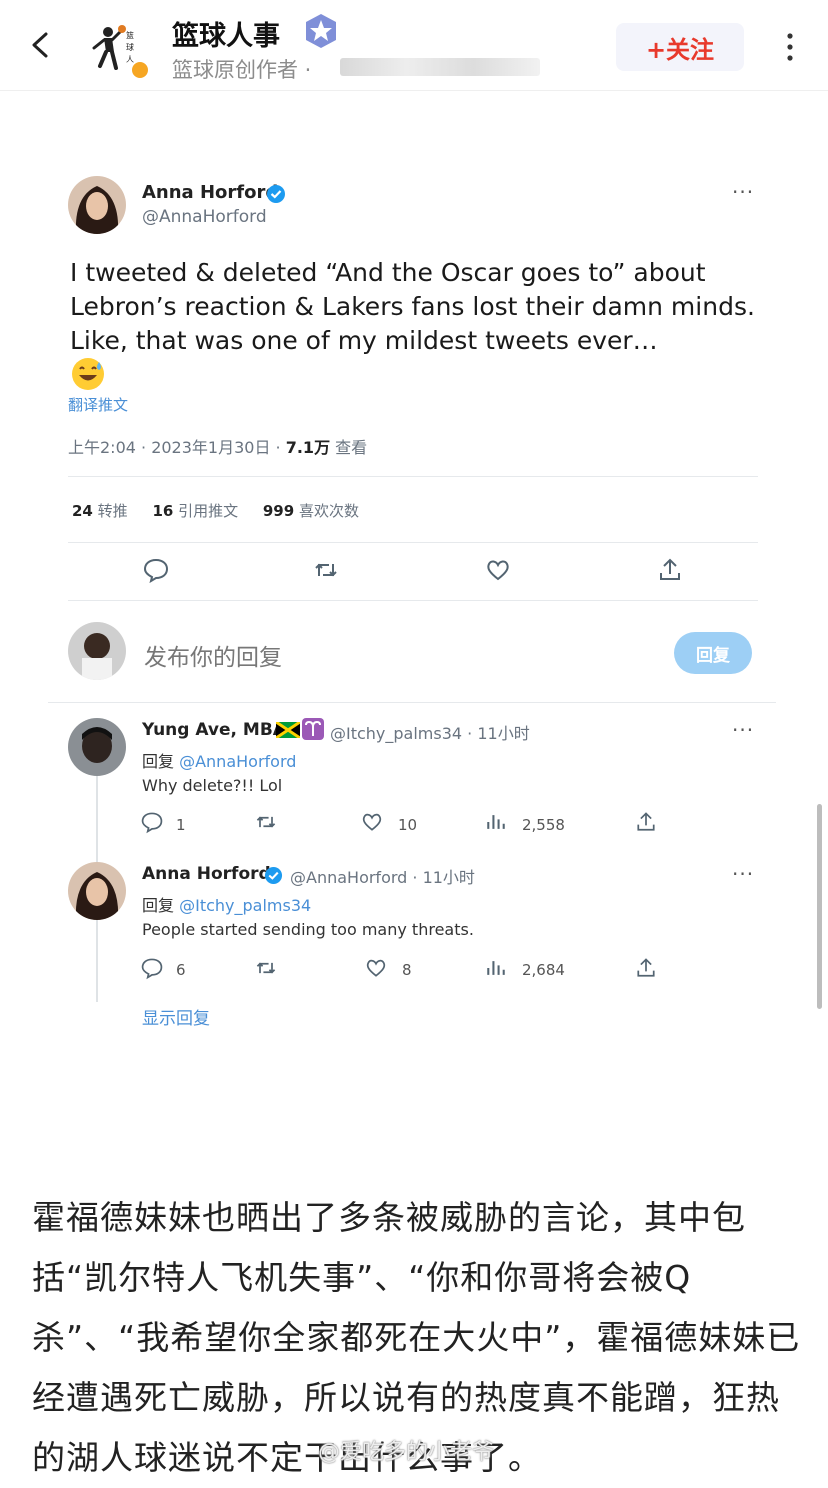  I want to click on star-medal-icon, so click(321, 31).